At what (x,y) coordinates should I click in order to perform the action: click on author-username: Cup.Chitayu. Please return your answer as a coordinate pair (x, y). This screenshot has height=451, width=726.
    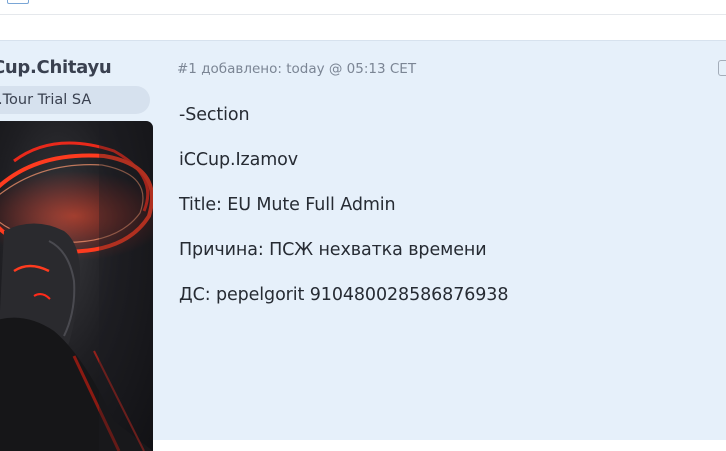
    Looking at the image, I should click on (56, 67).